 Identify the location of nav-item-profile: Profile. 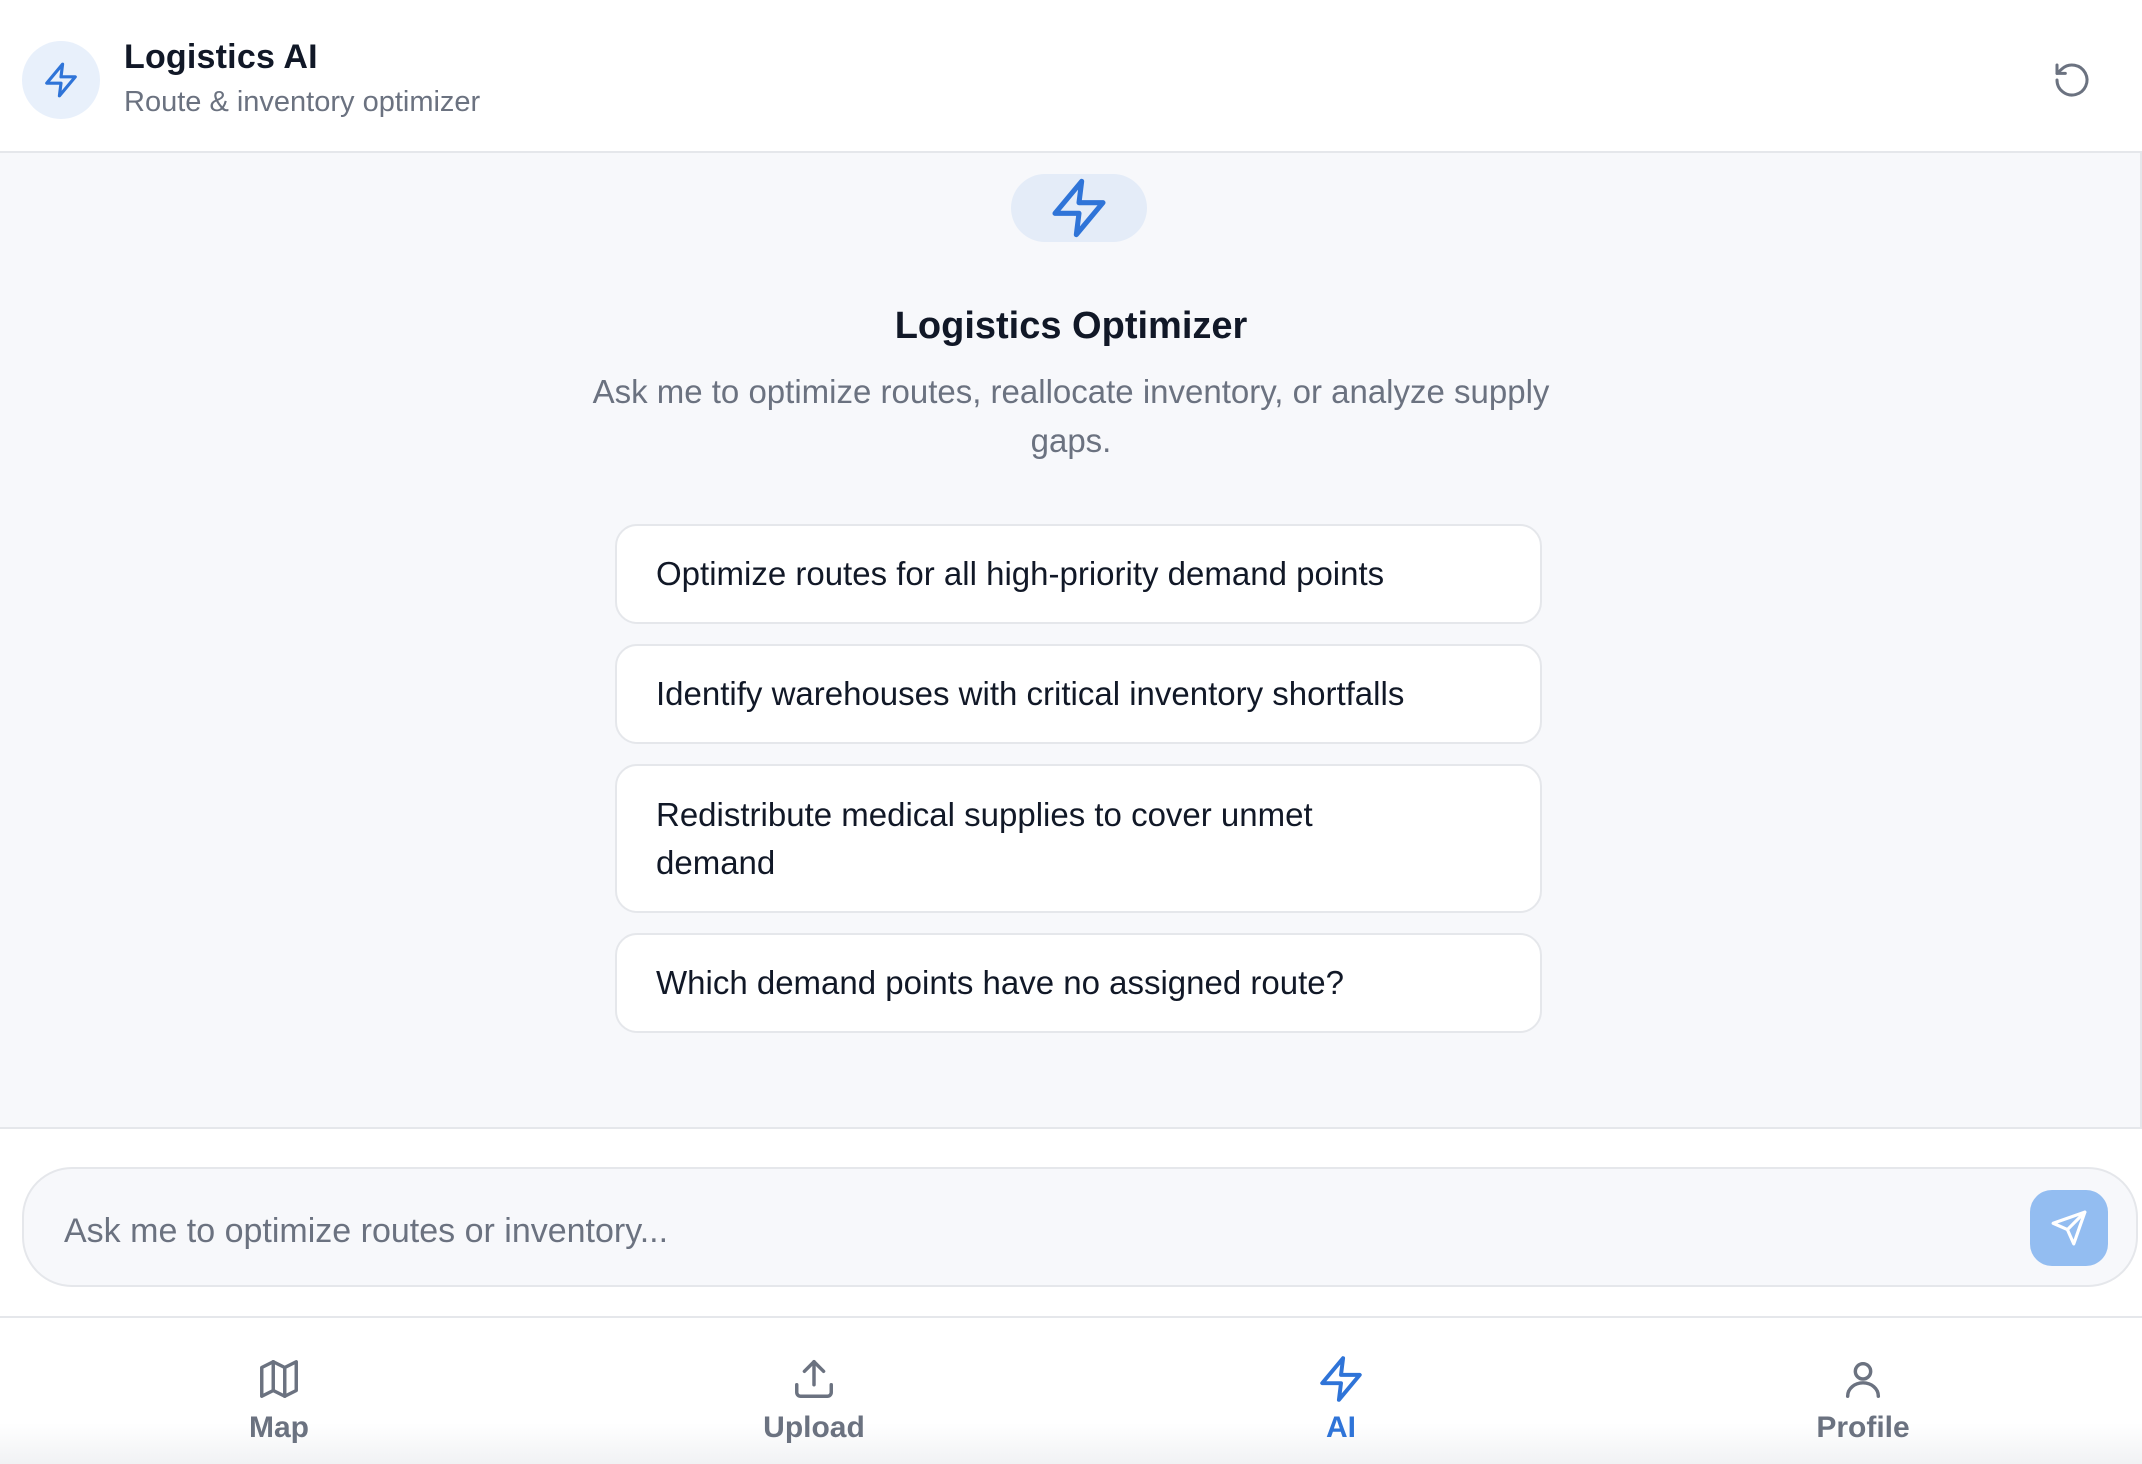
(1863, 1391).